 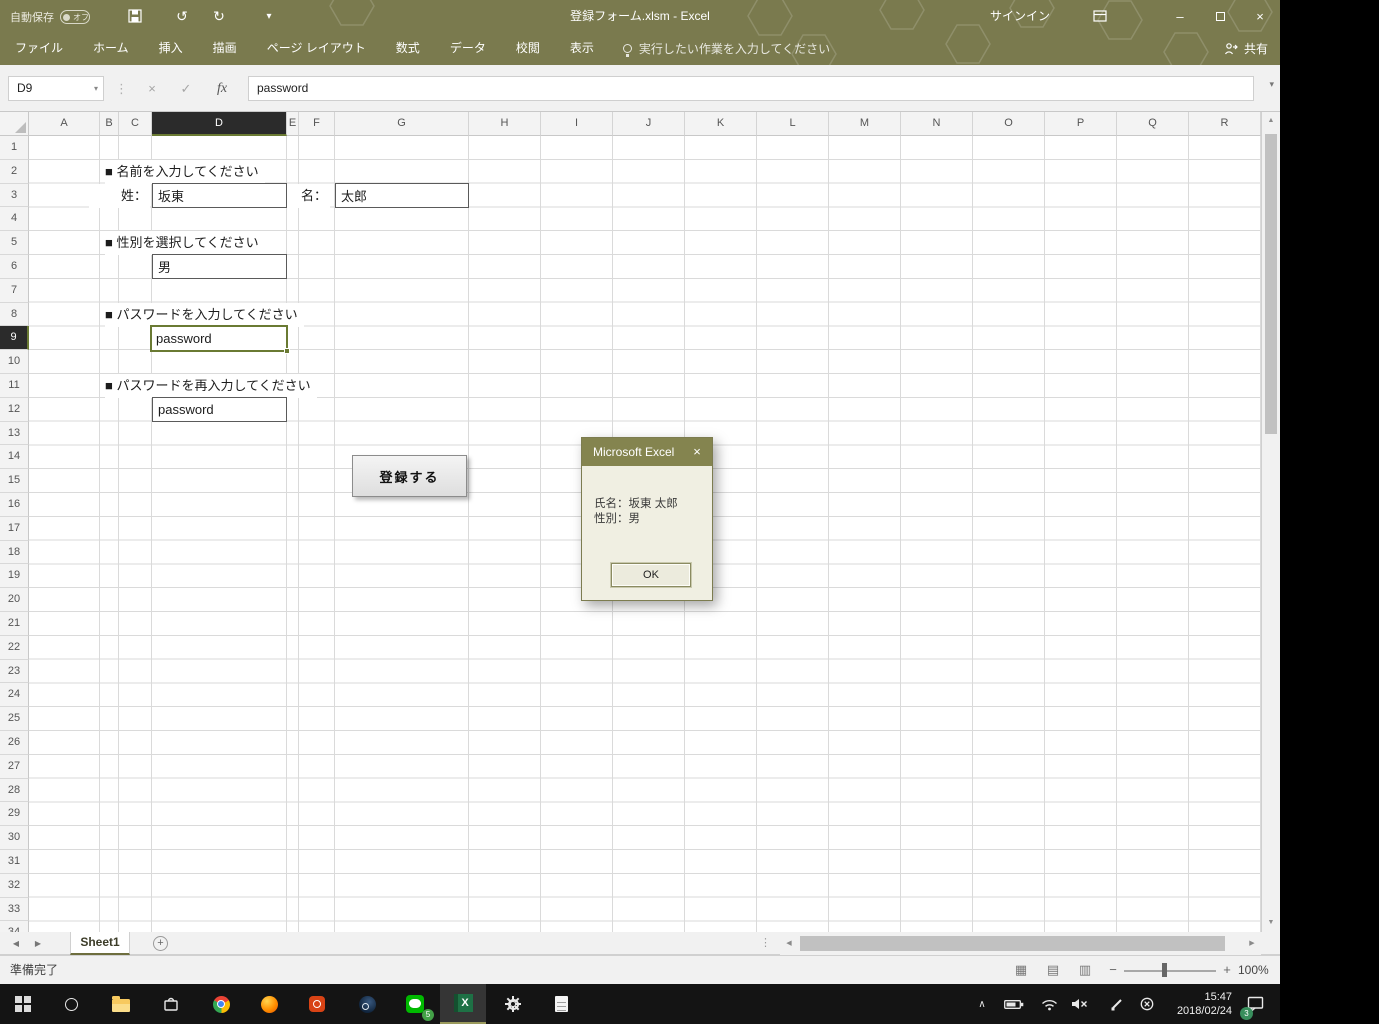 I want to click on ribbon-display-options-button, so click(x=1100, y=16).